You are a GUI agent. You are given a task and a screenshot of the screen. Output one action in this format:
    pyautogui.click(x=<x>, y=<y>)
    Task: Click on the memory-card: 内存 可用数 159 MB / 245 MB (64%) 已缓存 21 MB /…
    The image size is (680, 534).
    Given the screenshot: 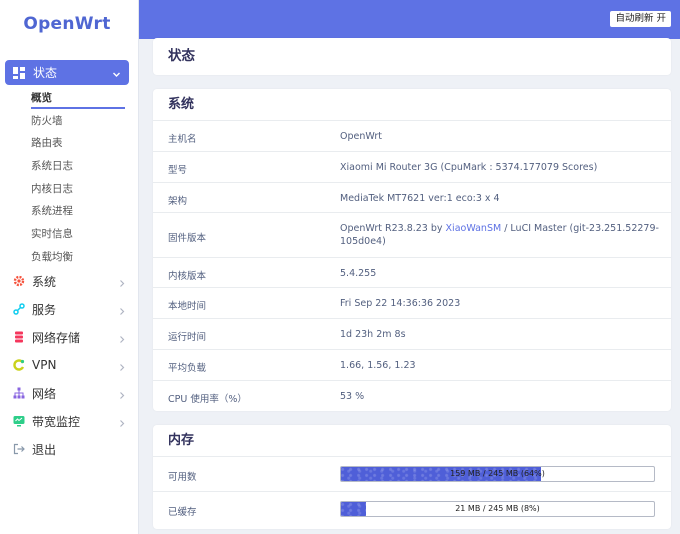 What is the action you would take?
    pyautogui.click(x=412, y=477)
    